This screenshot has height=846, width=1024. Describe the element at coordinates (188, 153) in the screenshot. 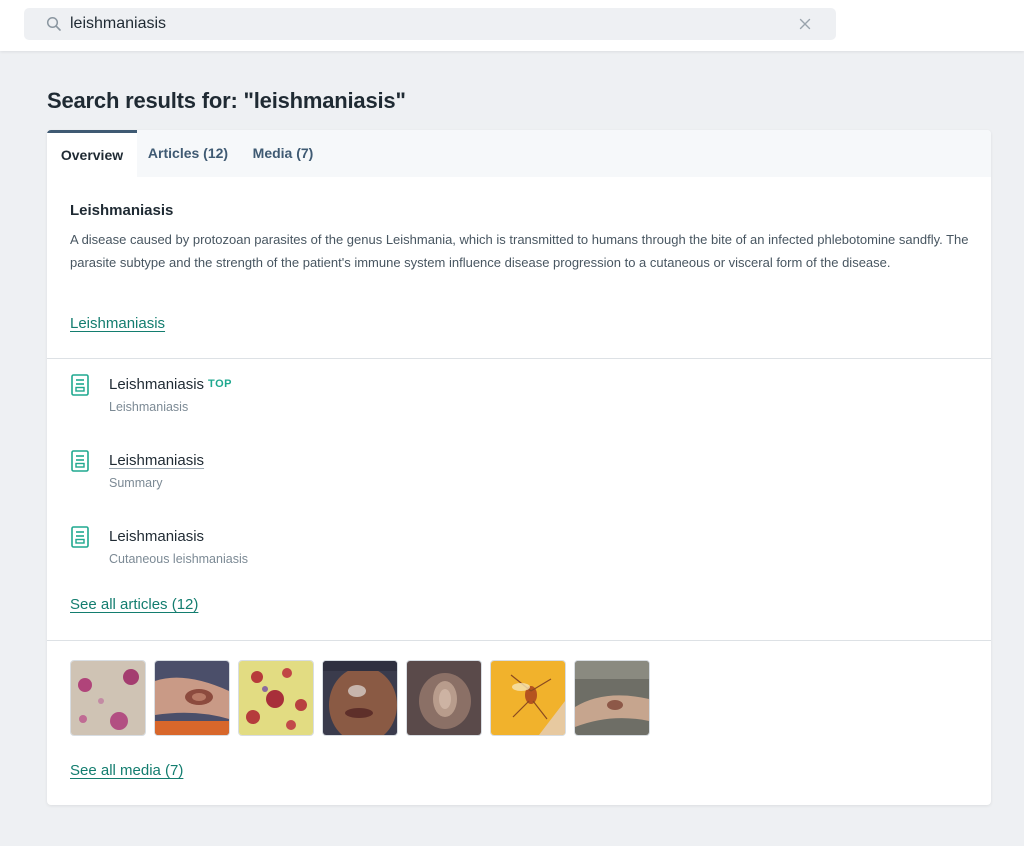

I see `tab-articles: Articles (12)` at that location.